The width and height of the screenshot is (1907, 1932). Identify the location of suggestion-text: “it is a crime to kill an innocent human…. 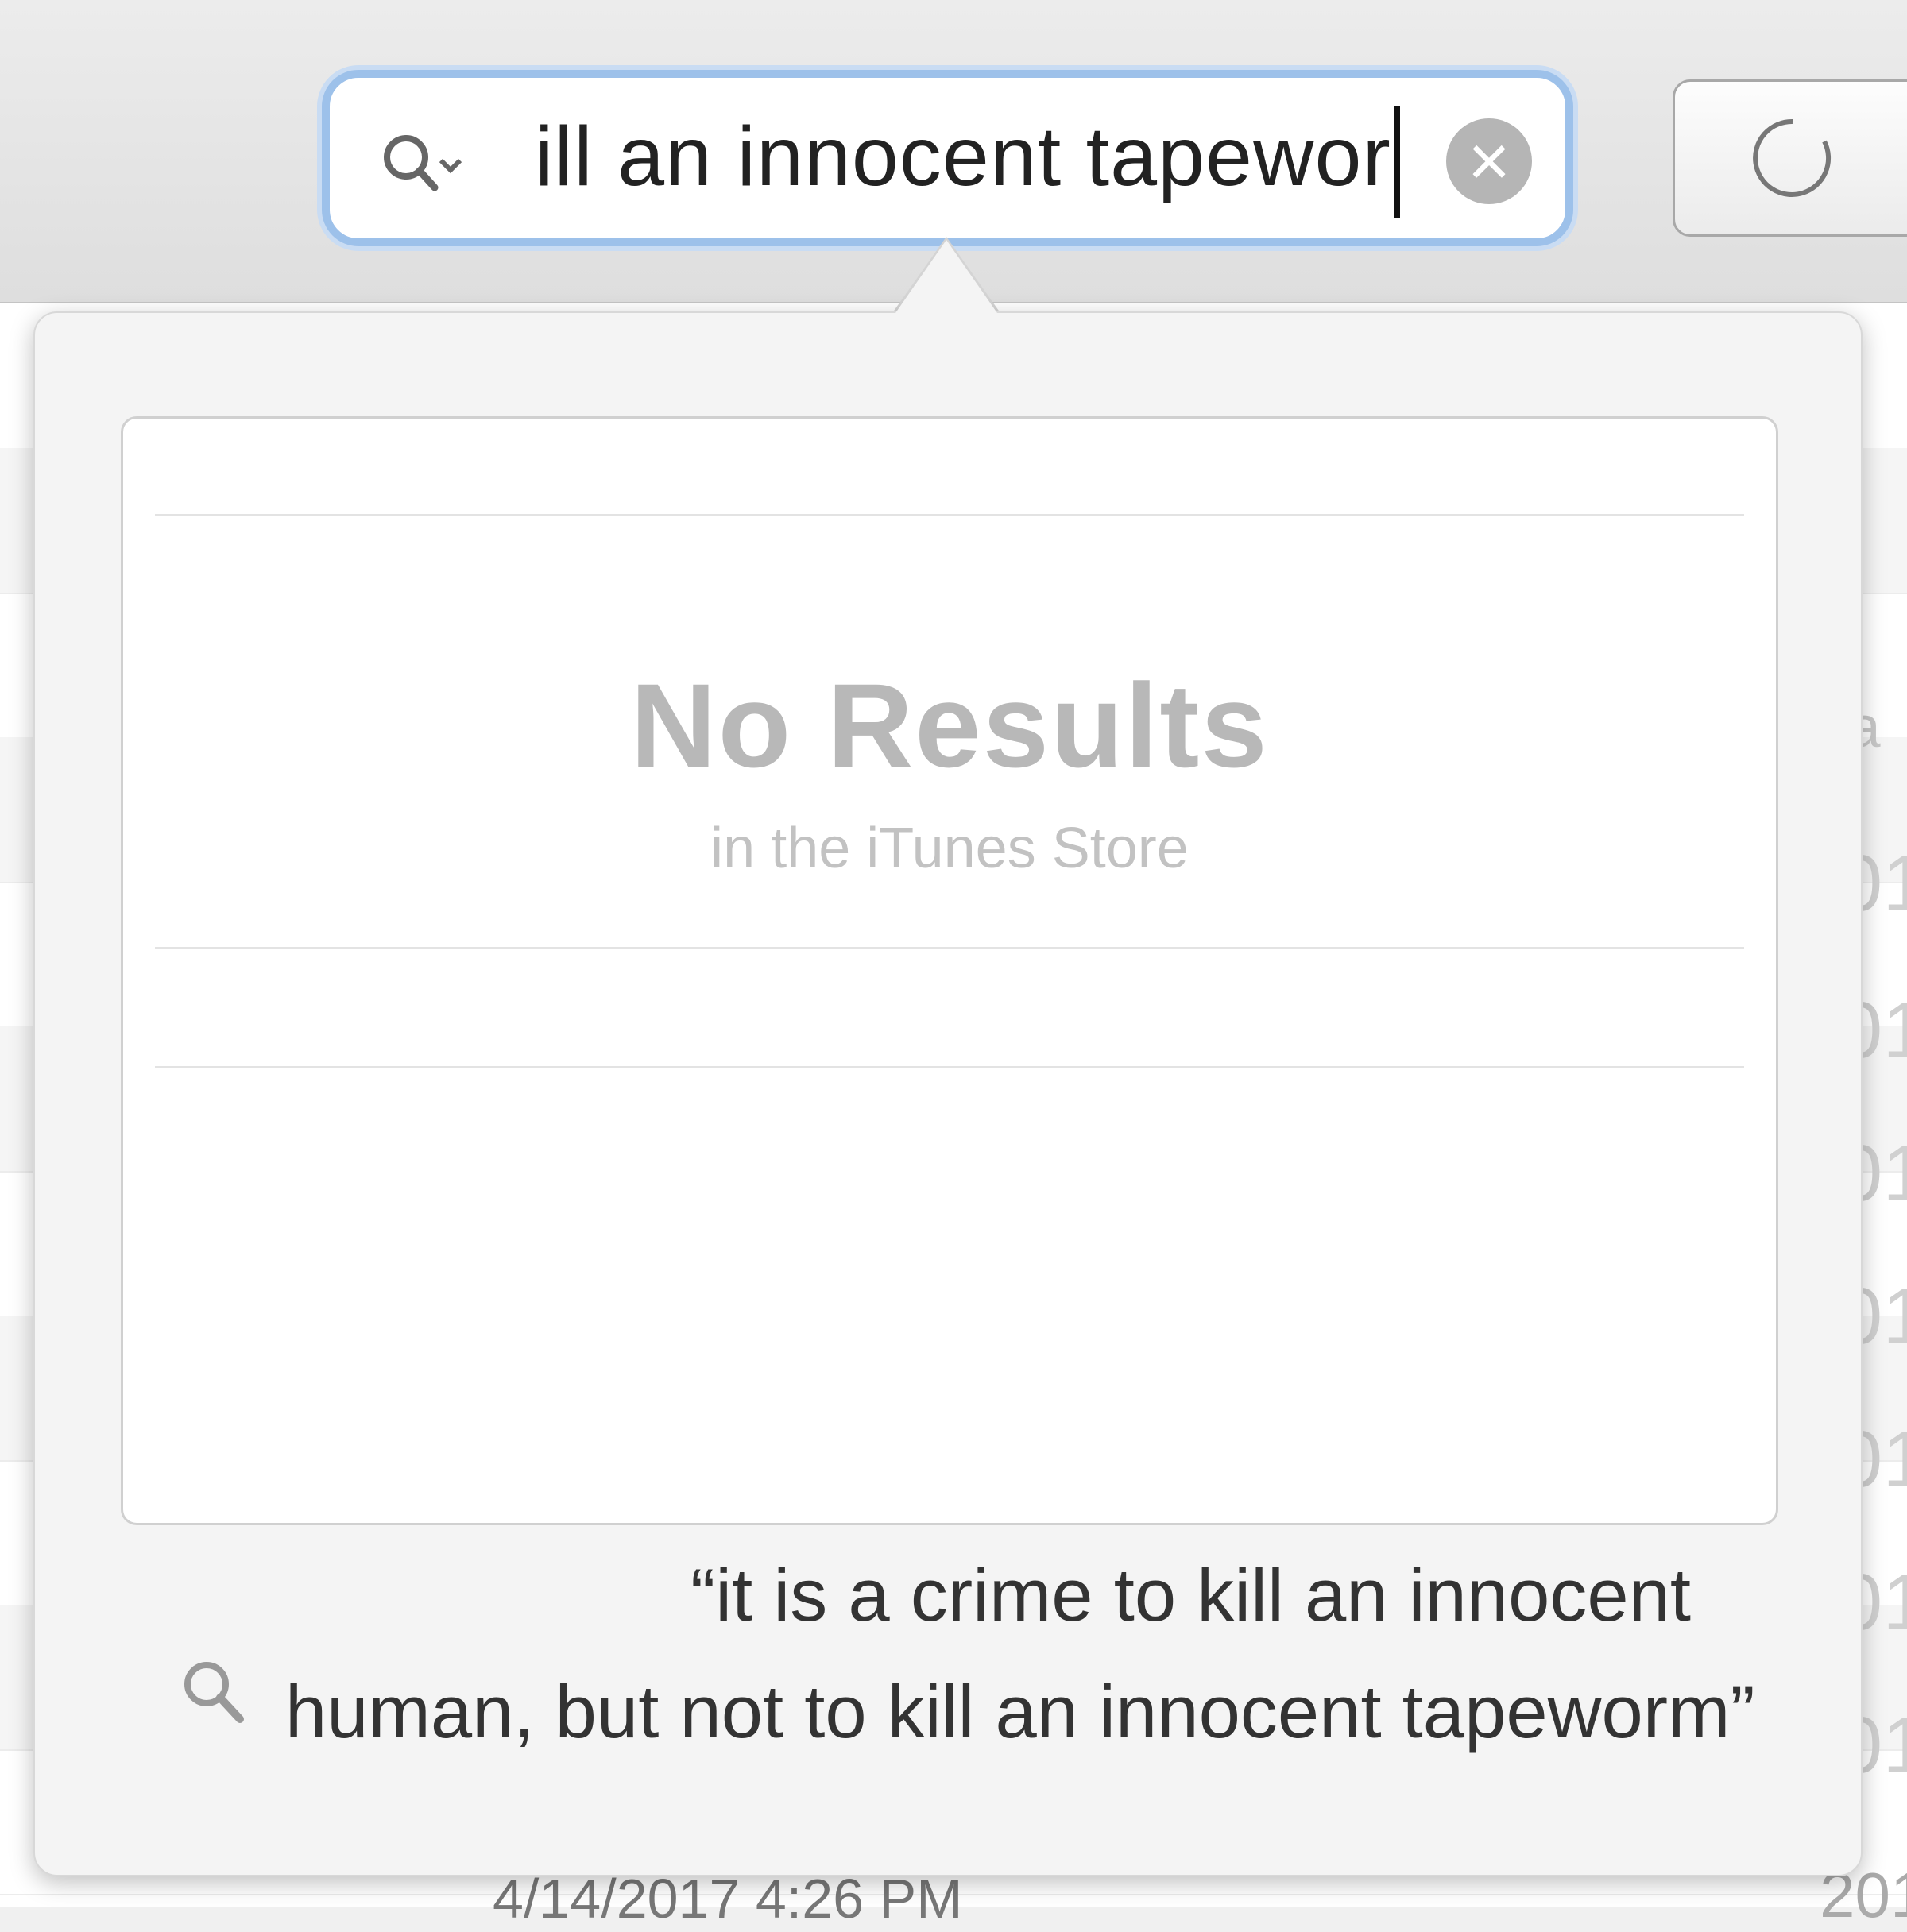
(1020, 1653).